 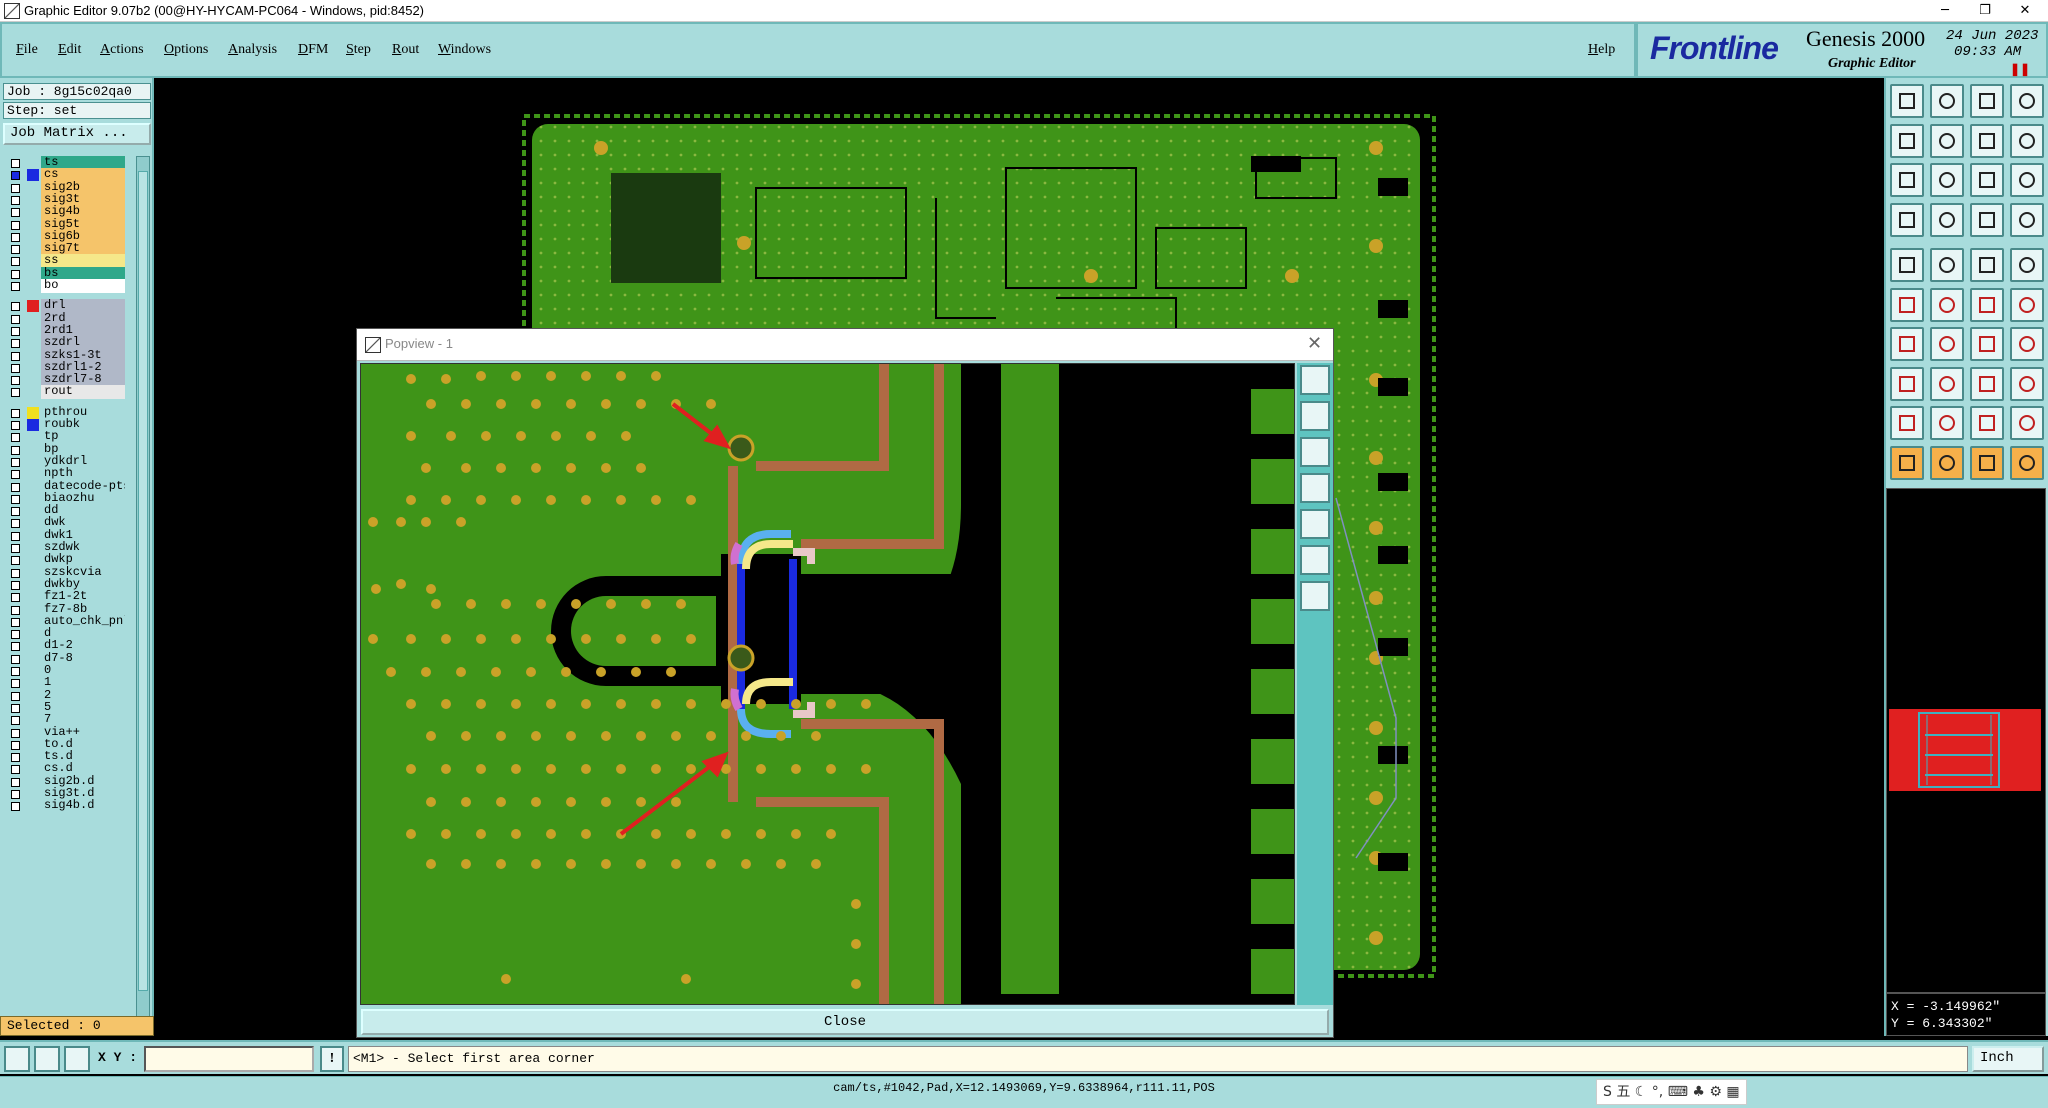 What do you see at coordinates (252, 50) in the screenshot?
I see `menu-analysis: Analysis` at bounding box center [252, 50].